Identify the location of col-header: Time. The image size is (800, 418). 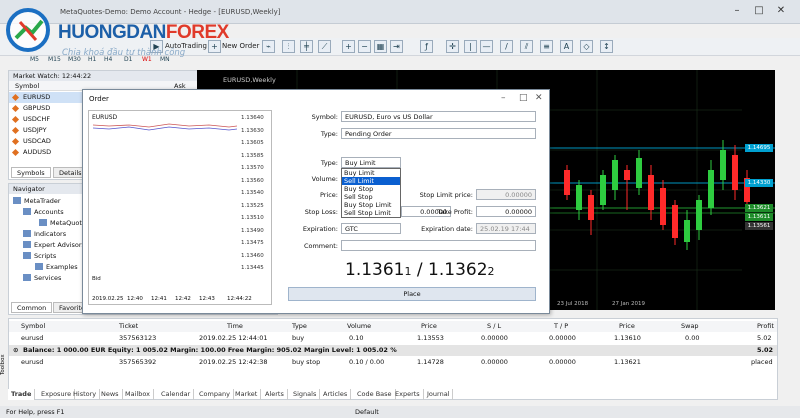
(235, 326).